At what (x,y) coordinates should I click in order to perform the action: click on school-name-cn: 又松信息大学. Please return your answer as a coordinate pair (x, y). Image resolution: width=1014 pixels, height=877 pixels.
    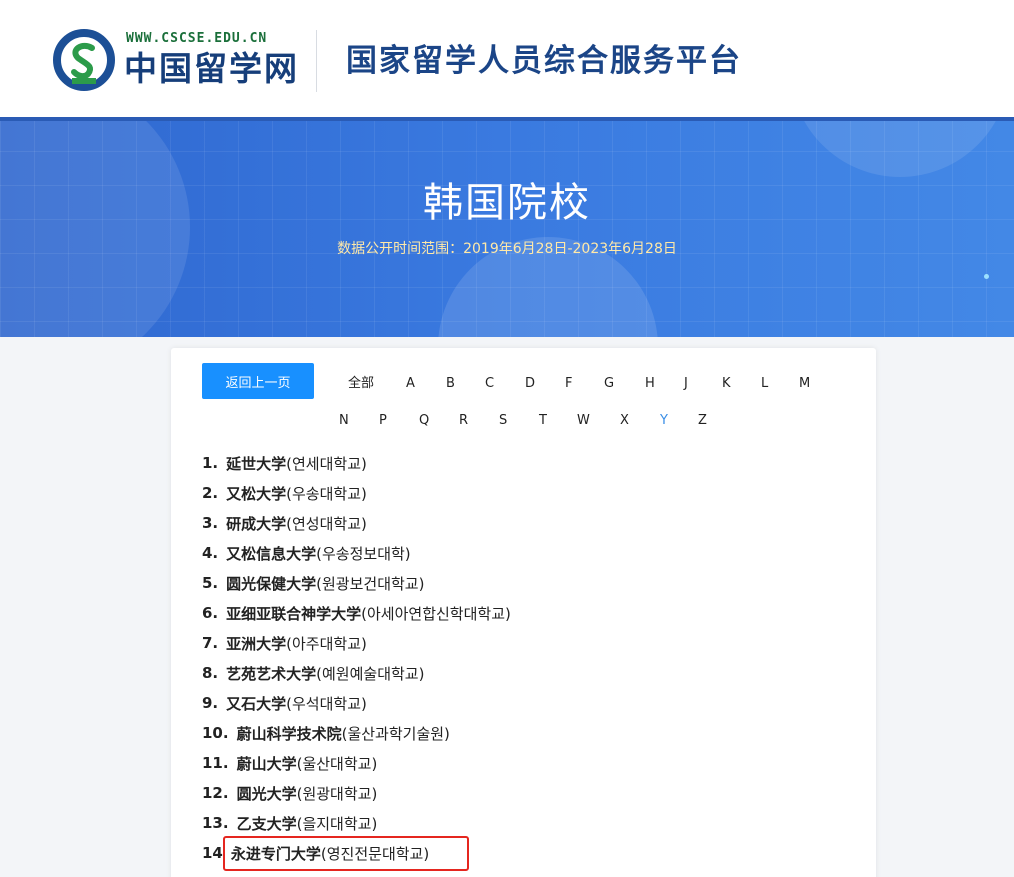
    Looking at the image, I should click on (271, 553).